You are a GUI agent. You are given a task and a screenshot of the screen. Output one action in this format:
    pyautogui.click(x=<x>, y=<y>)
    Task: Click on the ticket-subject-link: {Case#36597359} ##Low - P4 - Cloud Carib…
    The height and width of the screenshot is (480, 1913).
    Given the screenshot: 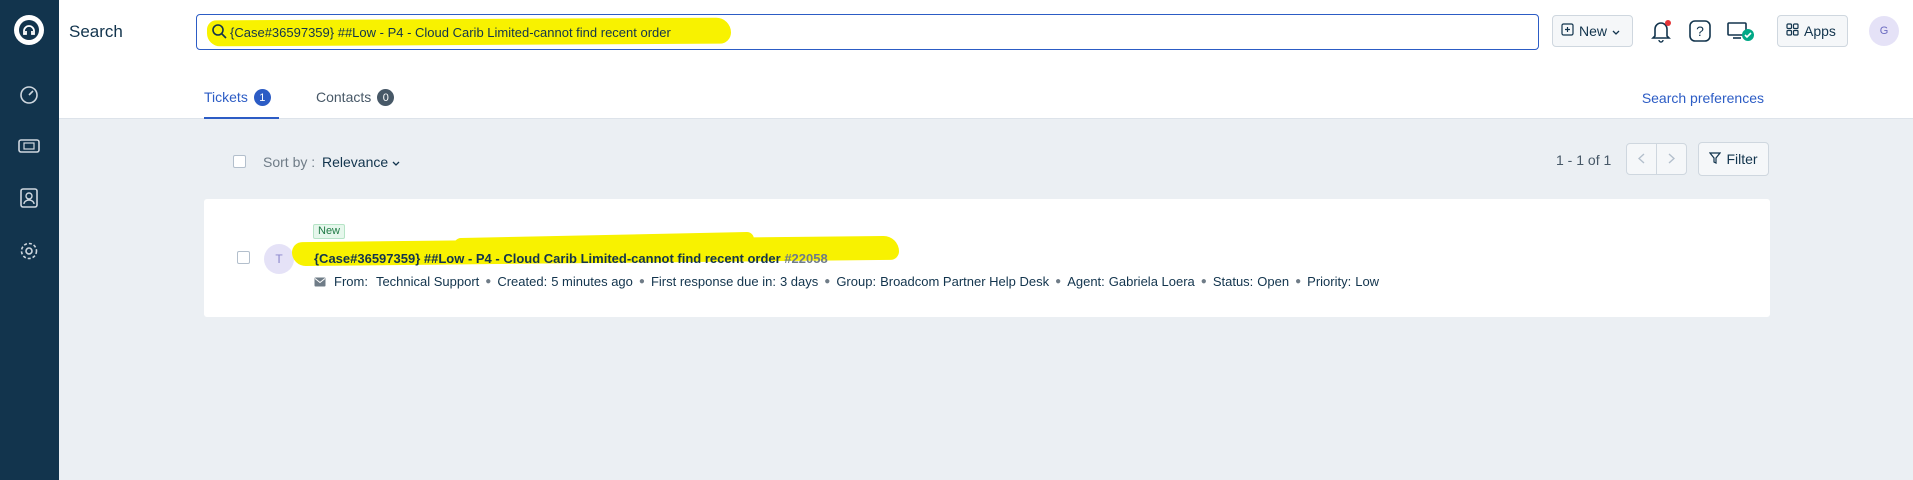 What is the action you would take?
    pyautogui.click(x=571, y=258)
    